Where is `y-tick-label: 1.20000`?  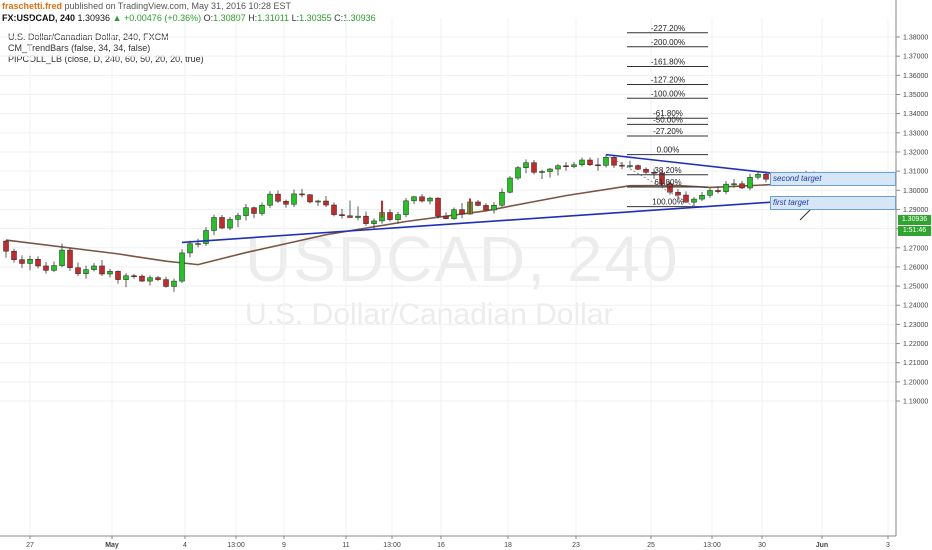 y-tick-label: 1.20000 is located at coordinates (915, 382).